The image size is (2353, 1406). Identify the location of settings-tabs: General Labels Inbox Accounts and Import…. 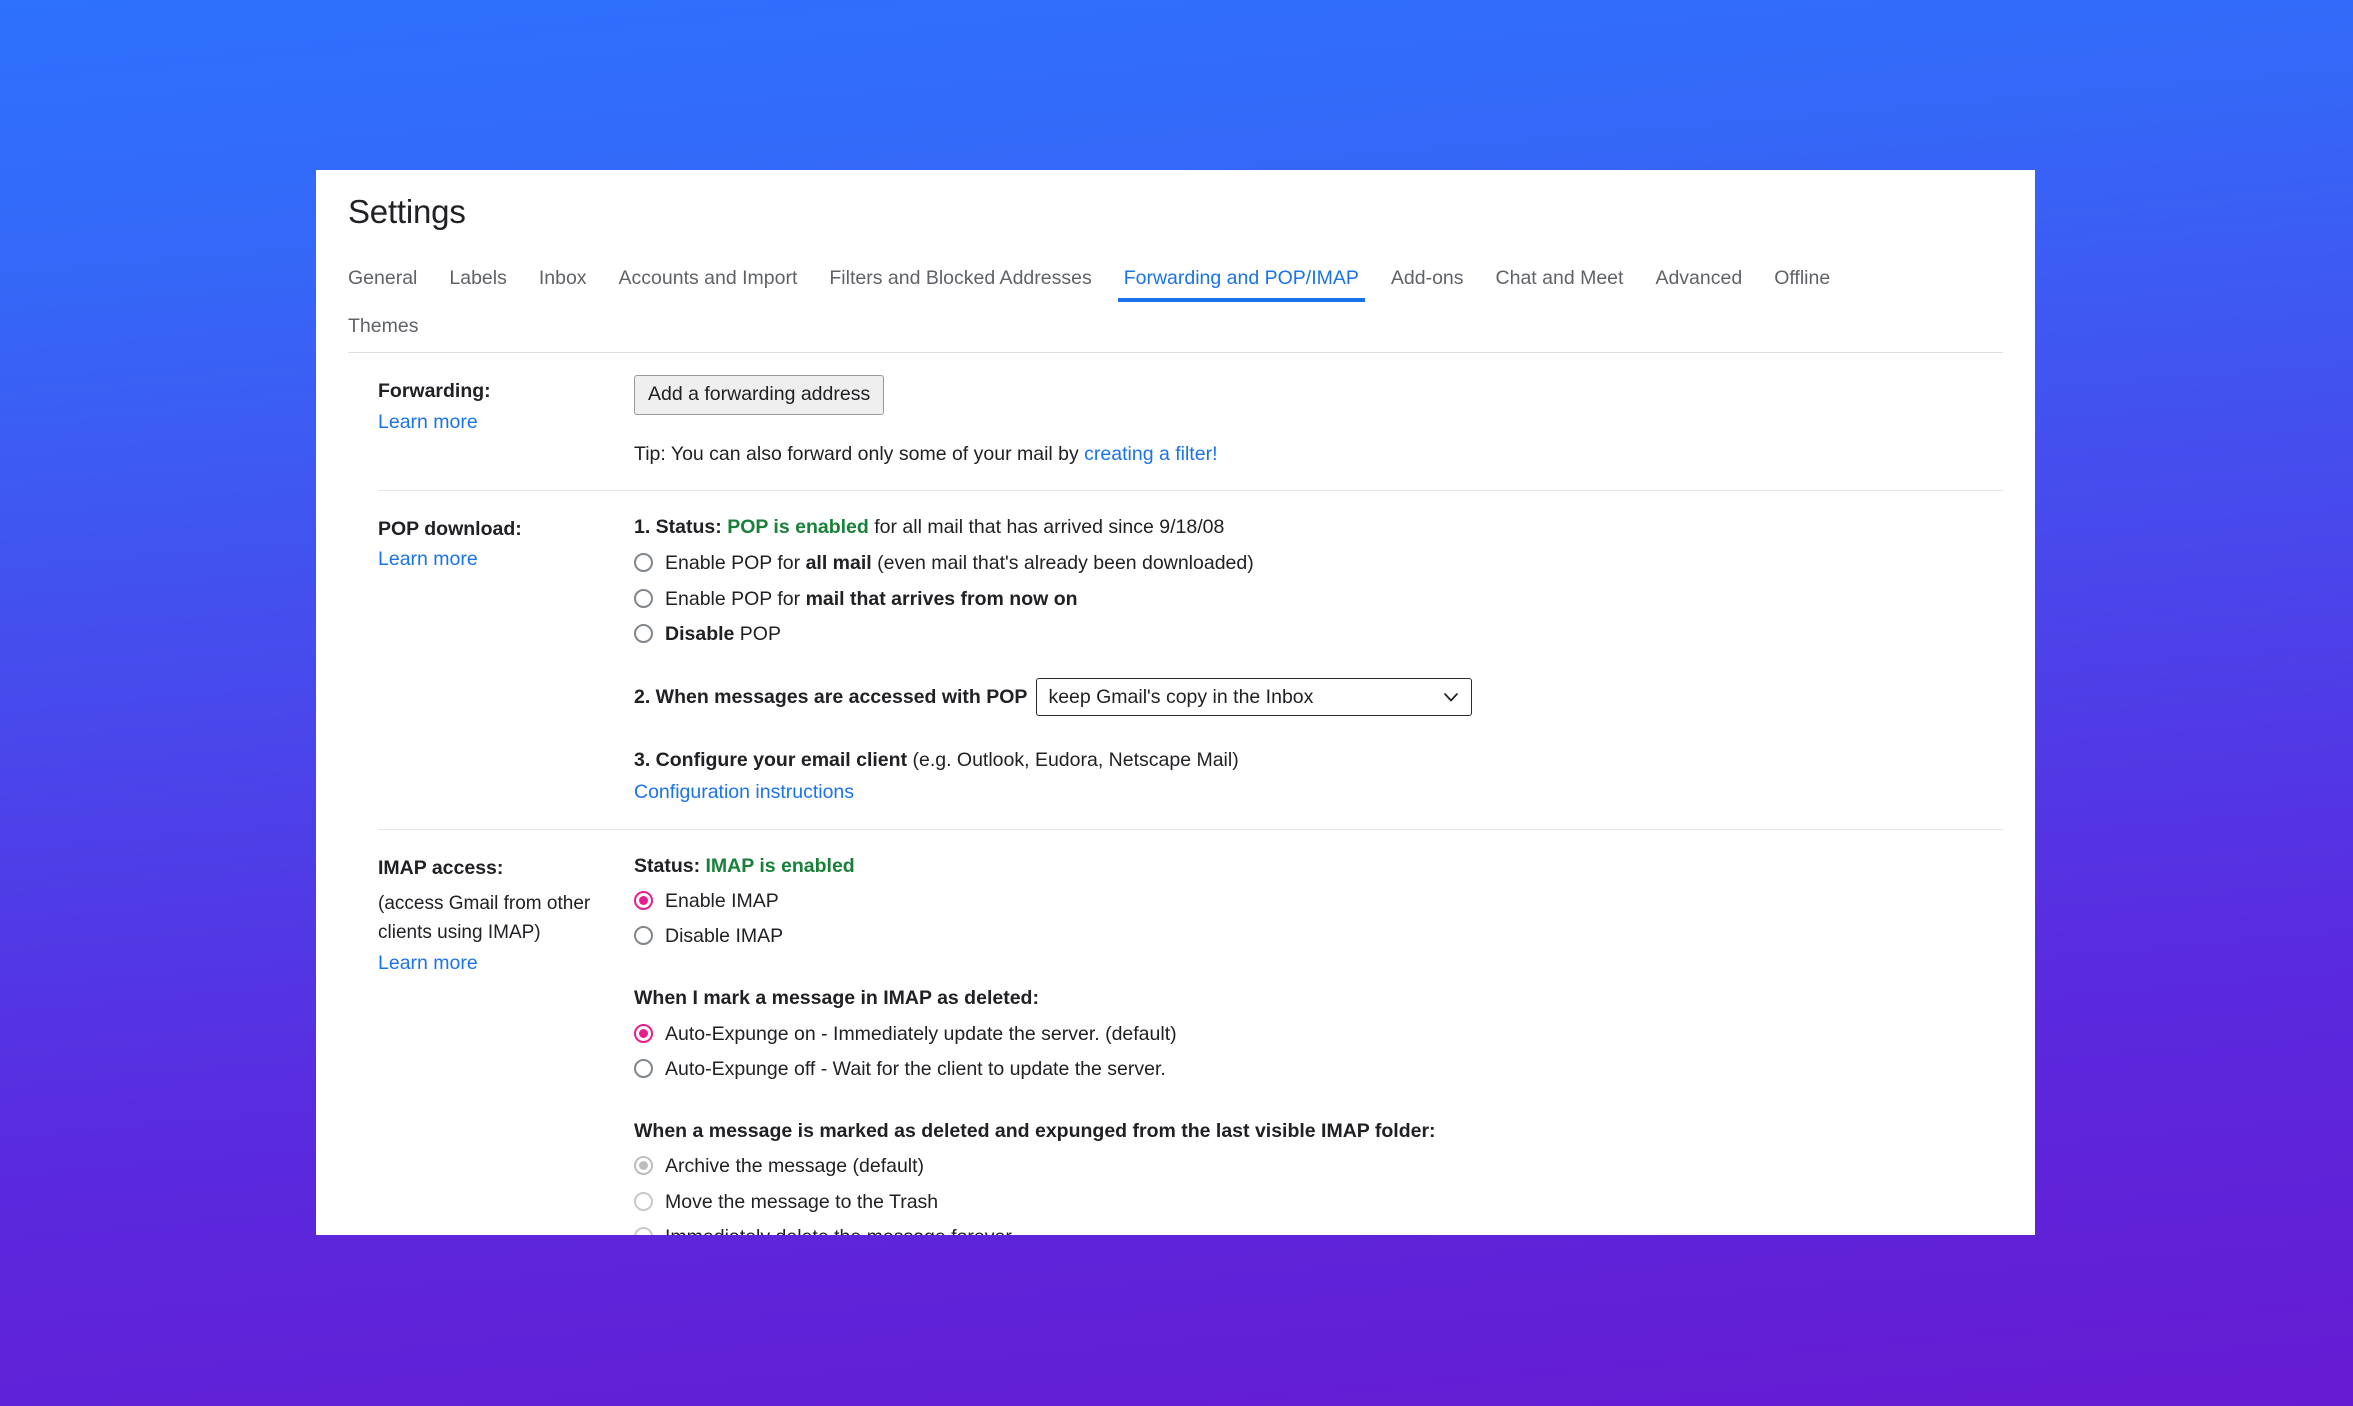
(1175, 305).